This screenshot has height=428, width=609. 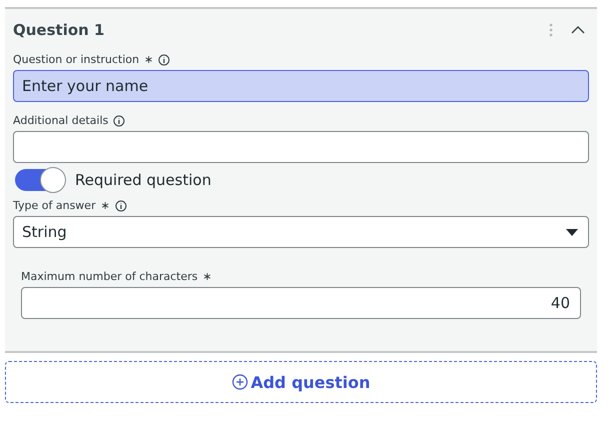 I want to click on answer-type-dropdown: String, so click(x=301, y=232).